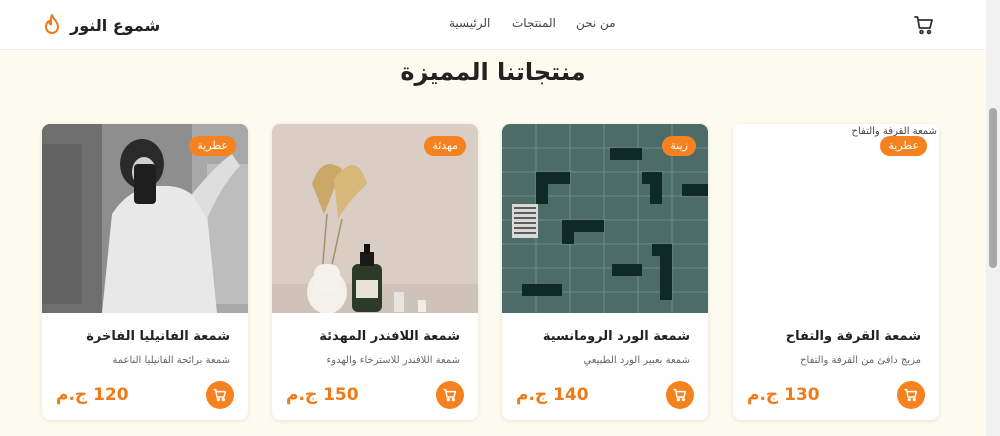  Describe the element at coordinates (115, 25) in the screenshot. I see `brand-name: شموع النور` at that location.